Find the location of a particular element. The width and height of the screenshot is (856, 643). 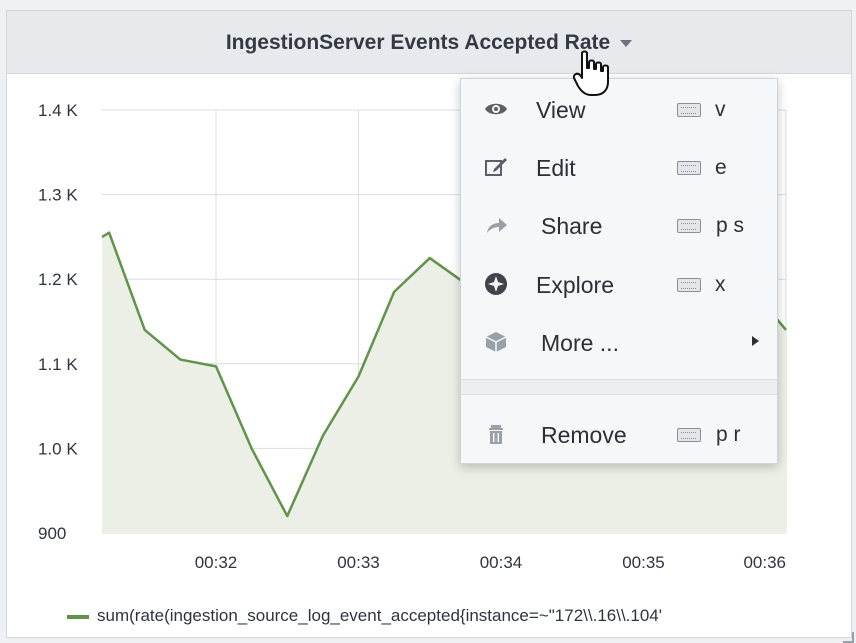

x-tick-label: 00:32 is located at coordinates (216, 562).